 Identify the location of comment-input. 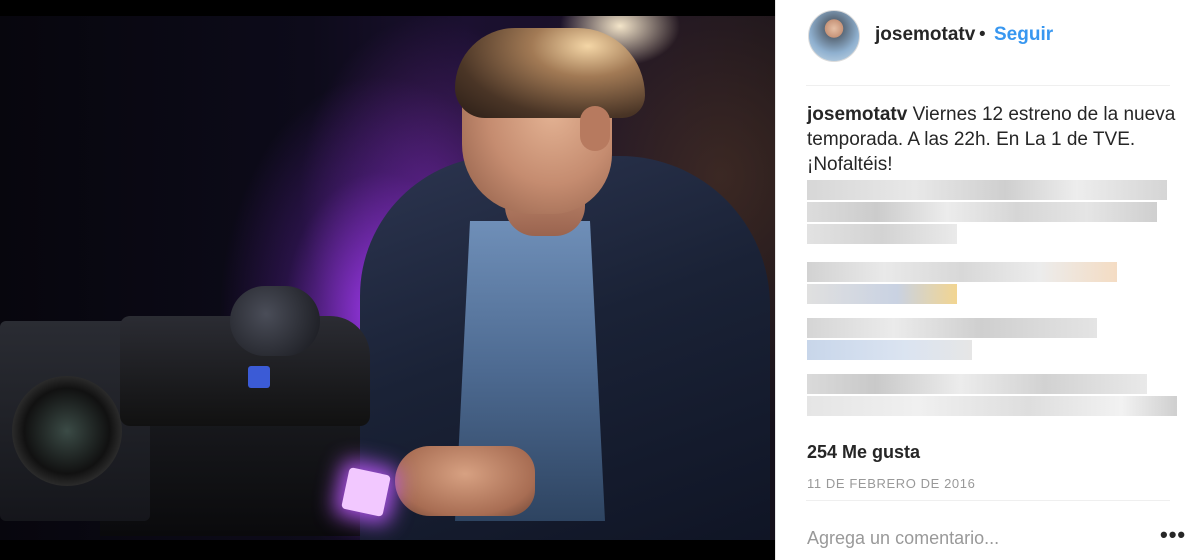
(972, 538).